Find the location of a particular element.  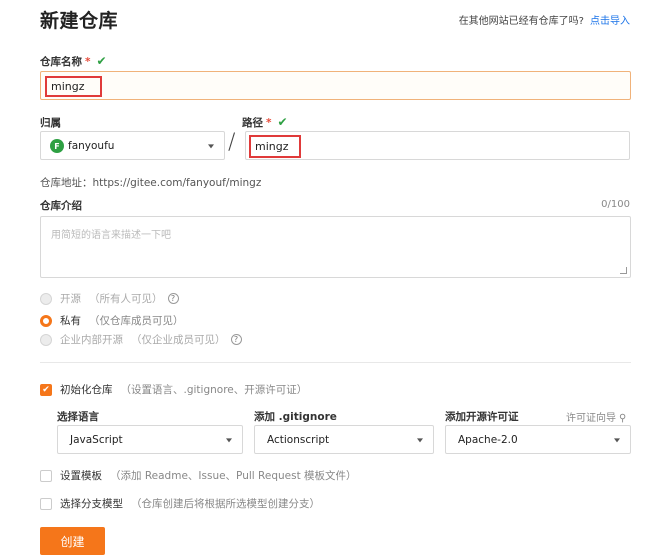

template-label: 设置模板 is located at coordinates (81, 476).